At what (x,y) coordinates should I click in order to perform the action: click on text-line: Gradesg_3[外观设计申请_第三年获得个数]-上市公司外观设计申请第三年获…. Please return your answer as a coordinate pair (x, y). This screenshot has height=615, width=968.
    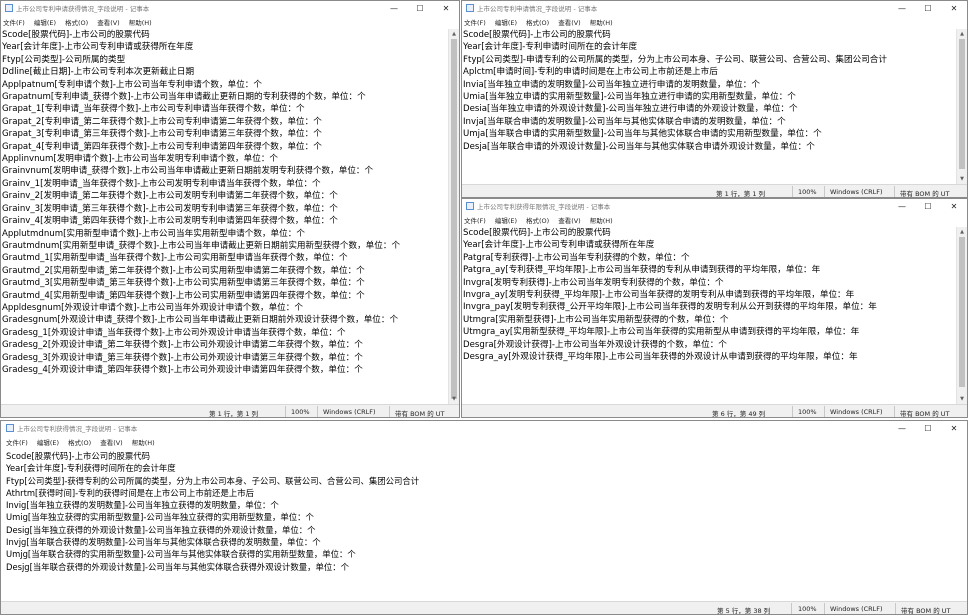
    Looking at the image, I should click on (182, 357).